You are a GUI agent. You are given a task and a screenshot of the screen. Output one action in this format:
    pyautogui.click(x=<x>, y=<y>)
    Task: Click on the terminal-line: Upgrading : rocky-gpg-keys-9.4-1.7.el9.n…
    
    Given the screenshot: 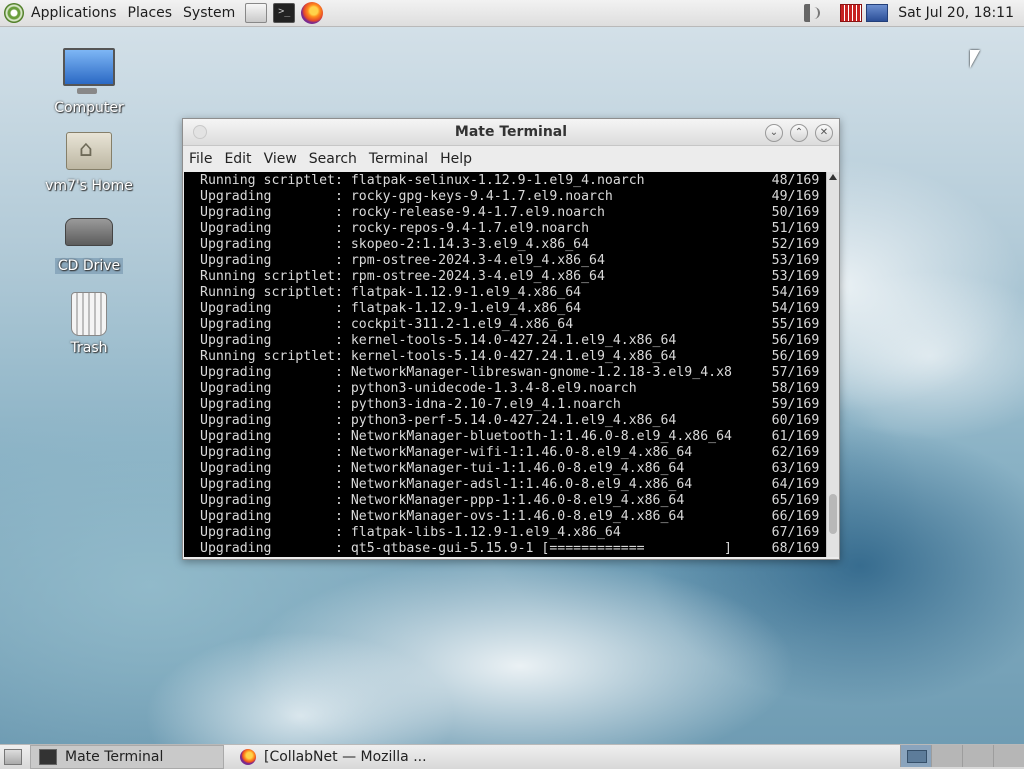 What is the action you would take?
    pyautogui.click(x=510, y=196)
    